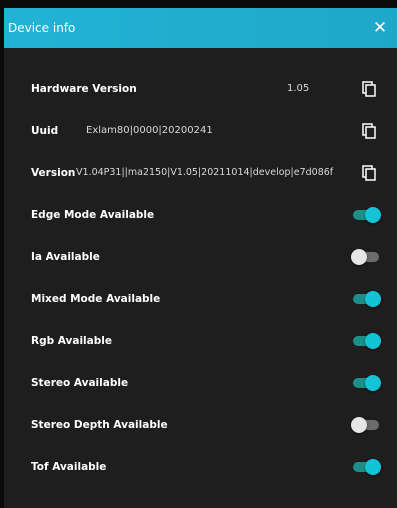  What do you see at coordinates (96, 299) in the screenshot?
I see `mixed-mode-label: Mixed Mode Available` at bounding box center [96, 299].